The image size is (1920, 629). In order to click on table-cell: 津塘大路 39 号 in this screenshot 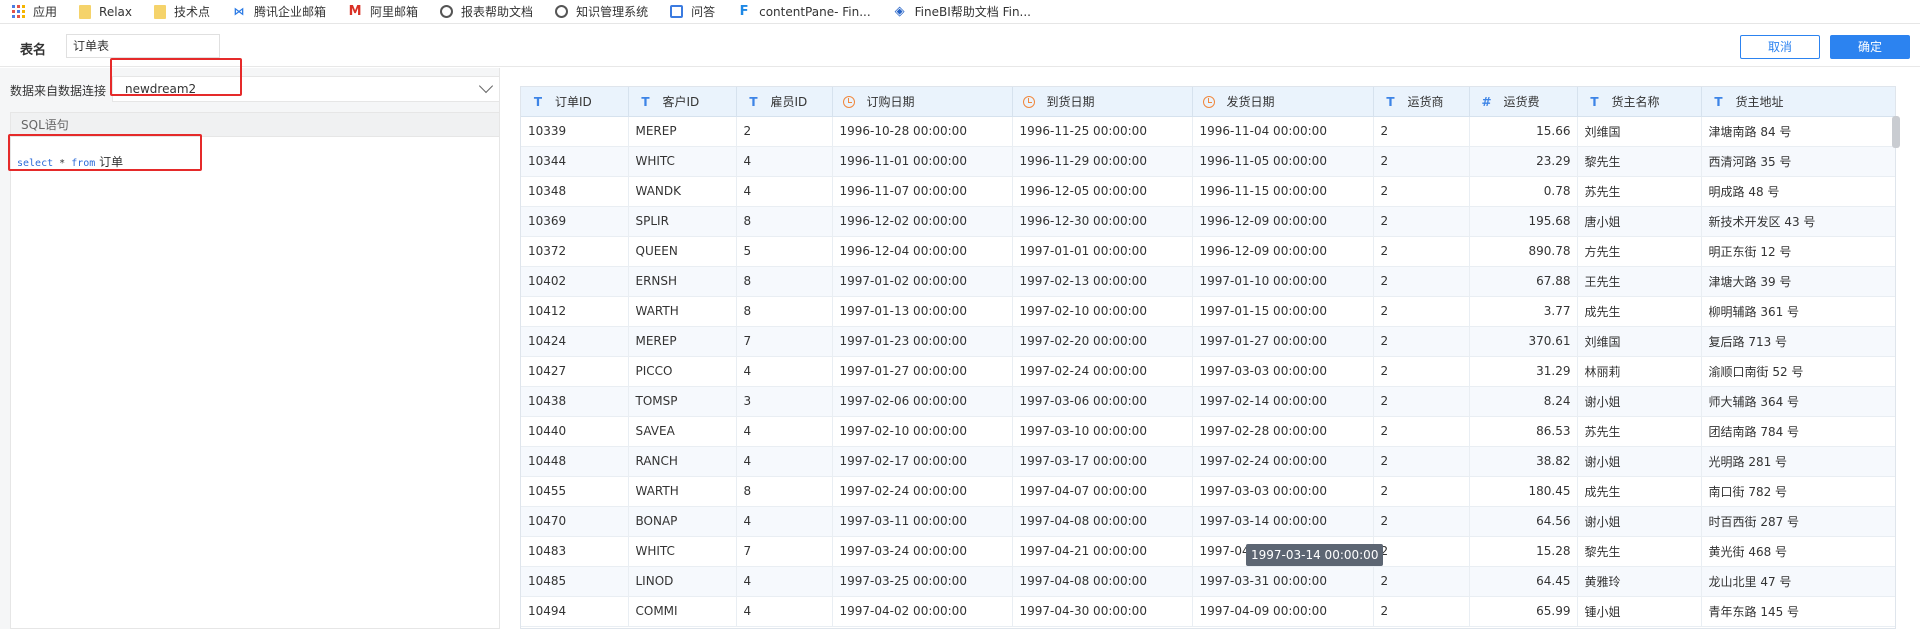, I will do `click(1798, 281)`.